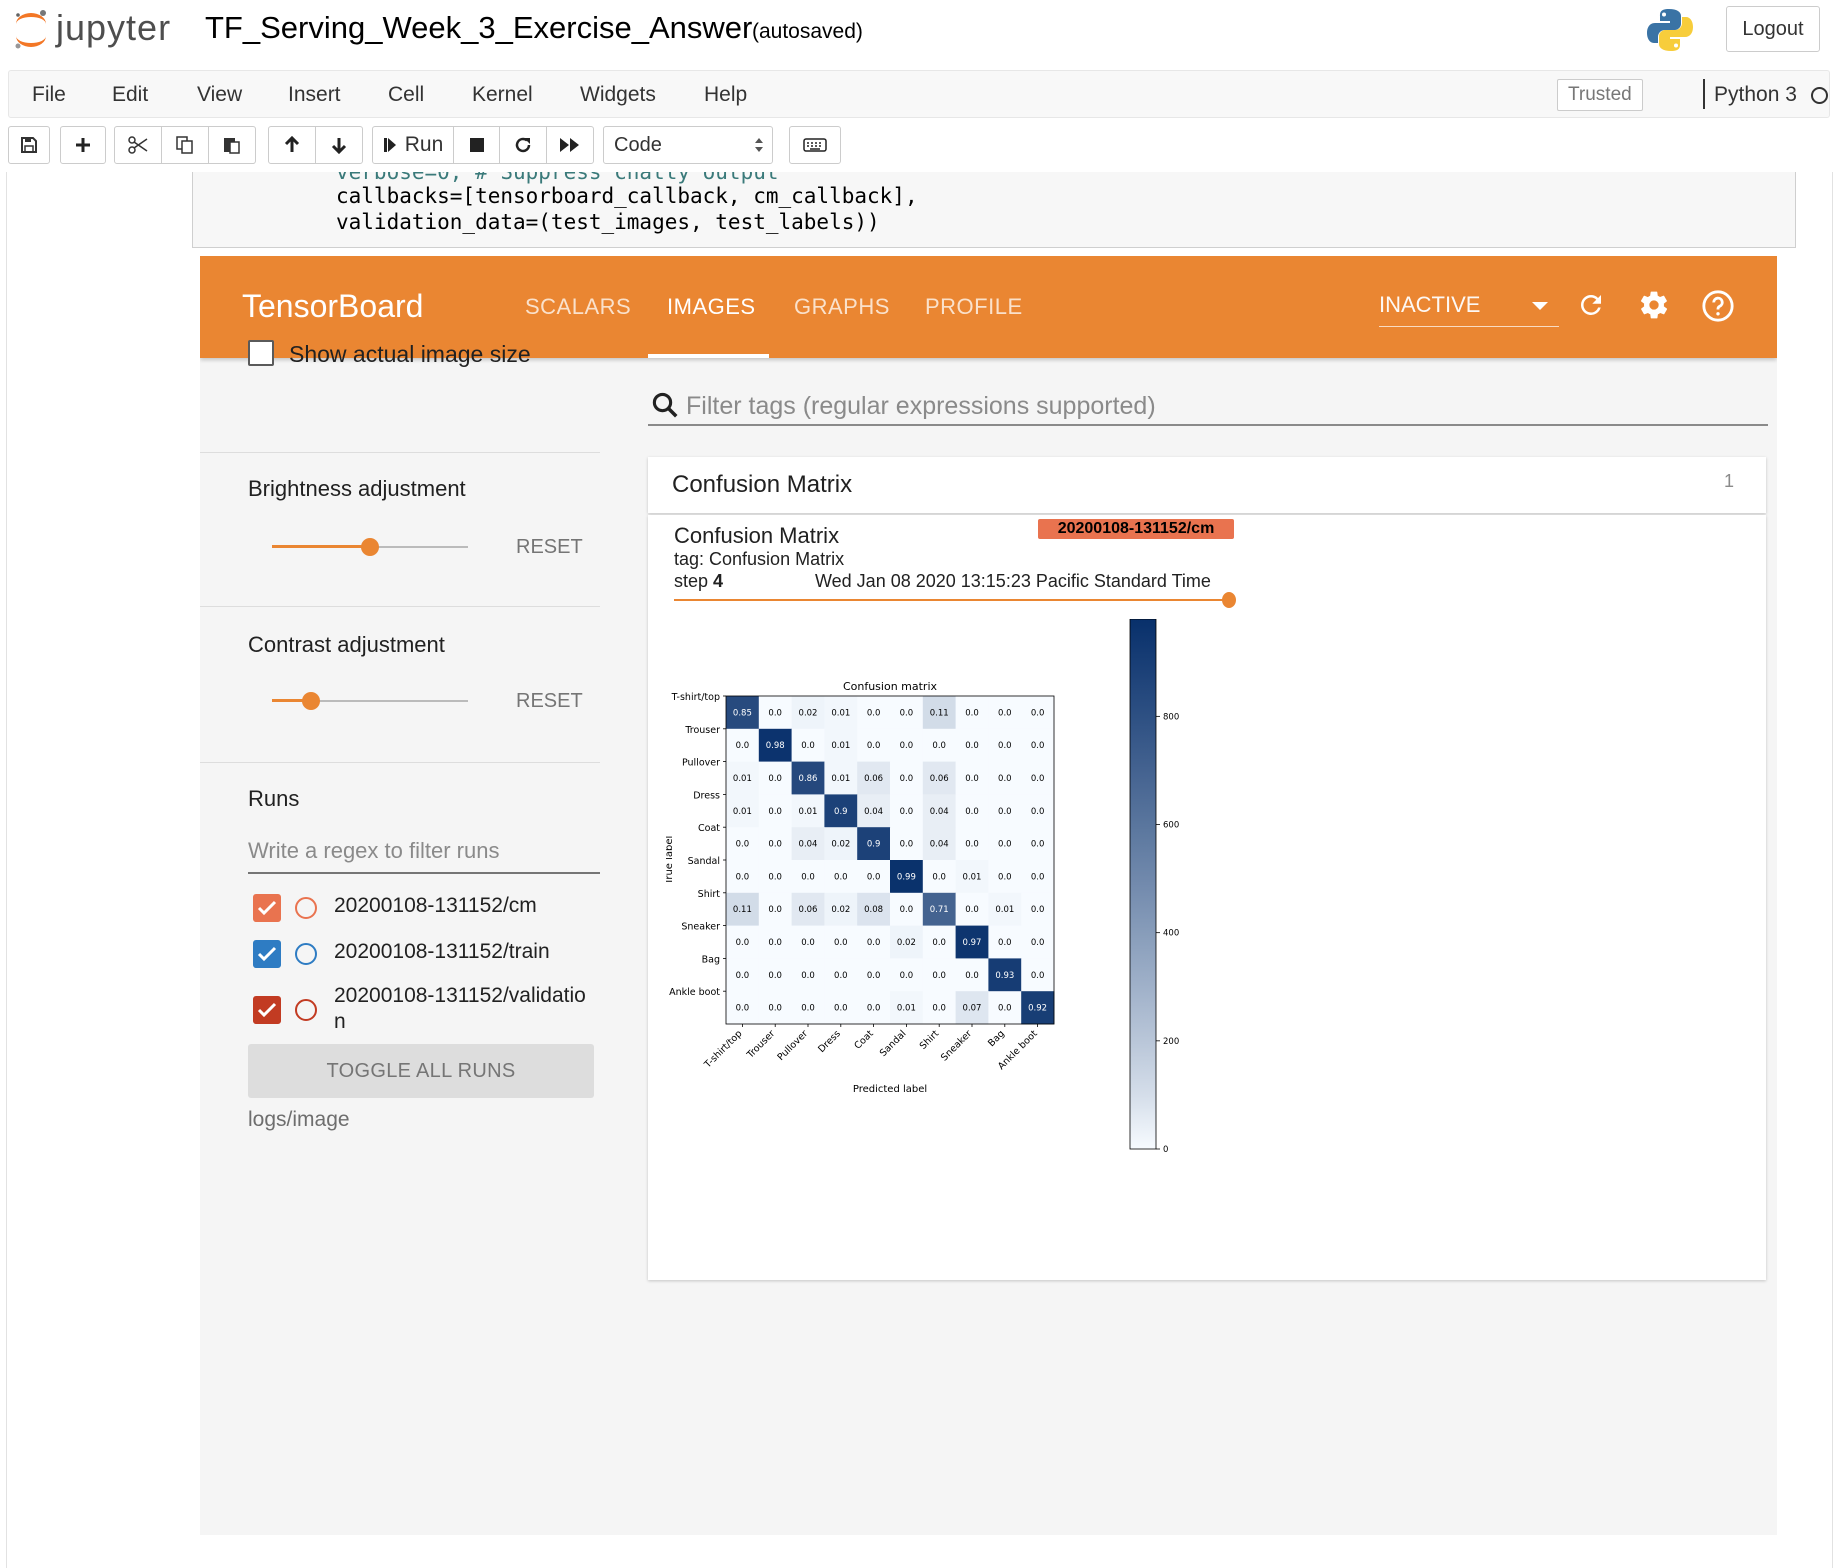 Image resolution: width=1838 pixels, height=1568 pixels. Describe the element at coordinates (1207, 485) in the screenshot. I see `category-header: Confusion Matrix 1` at that location.